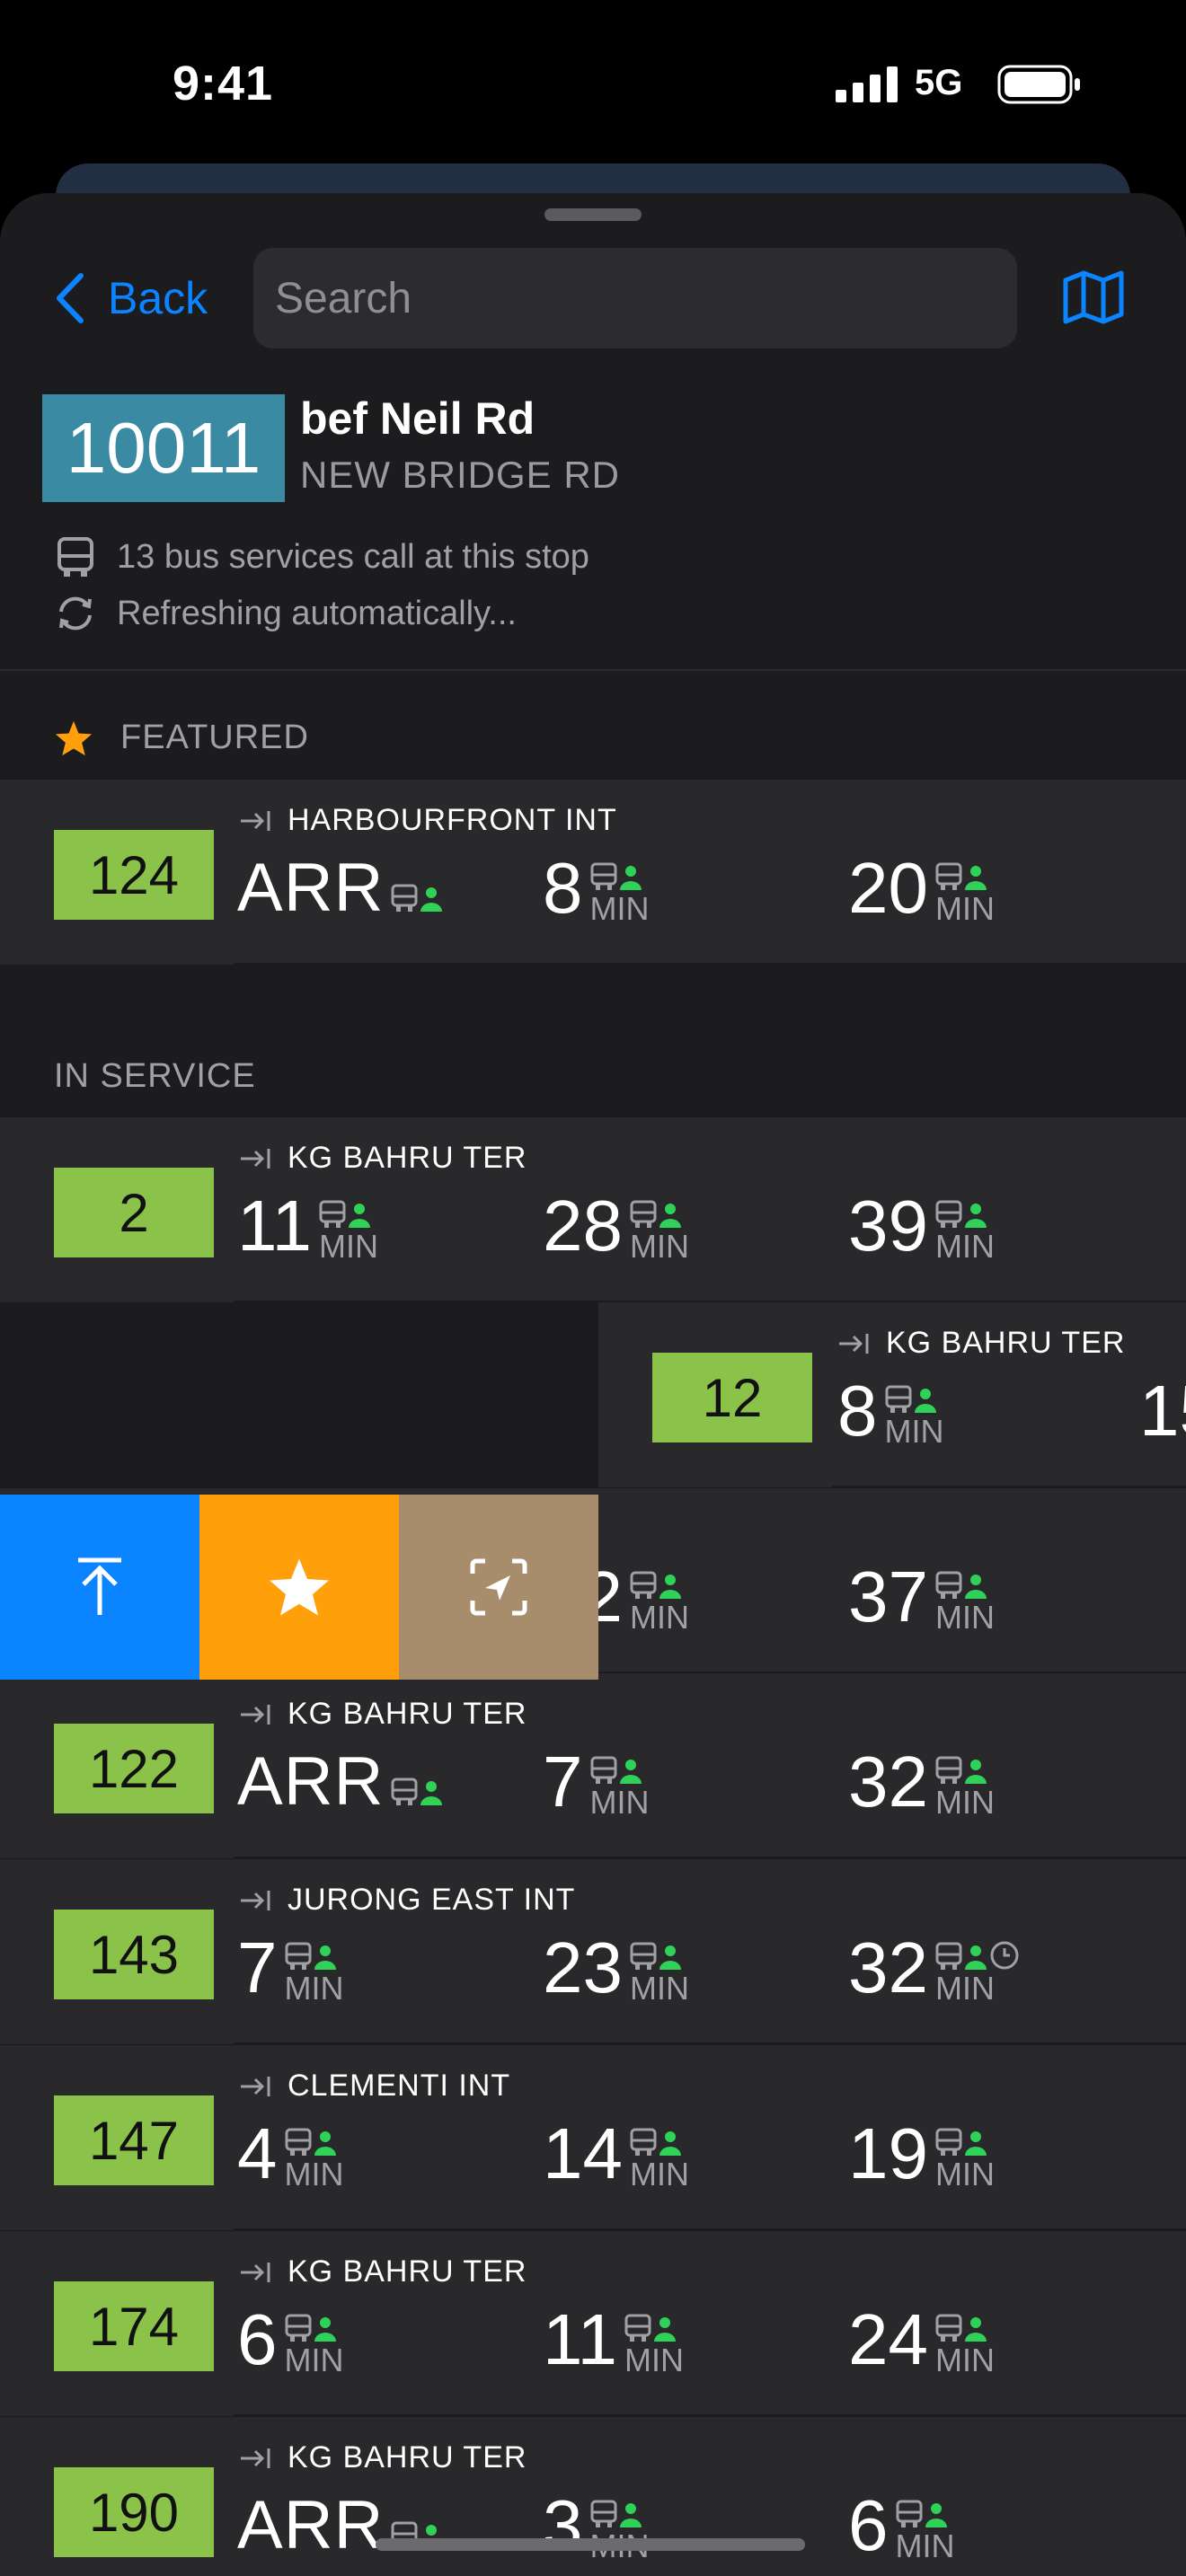 Image resolution: width=1186 pixels, height=2576 pixels. What do you see at coordinates (432, 1900) in the screenshot?
I see `destination-label: JURONG EAST INT` at bounding box center [432, 1900].